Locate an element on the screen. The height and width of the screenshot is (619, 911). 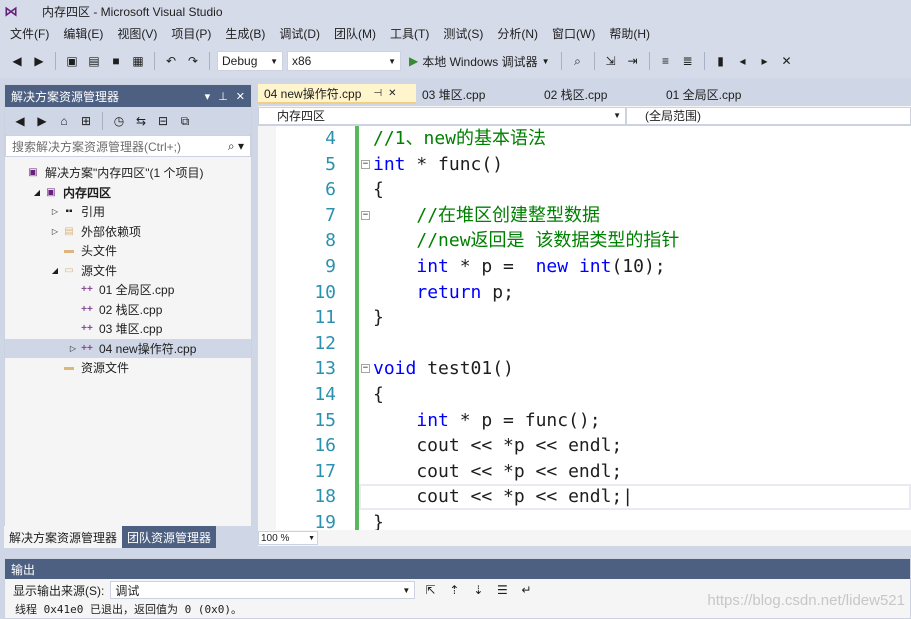
document-tab: 02 栈区.cpp is located at coordinates (599, 94).